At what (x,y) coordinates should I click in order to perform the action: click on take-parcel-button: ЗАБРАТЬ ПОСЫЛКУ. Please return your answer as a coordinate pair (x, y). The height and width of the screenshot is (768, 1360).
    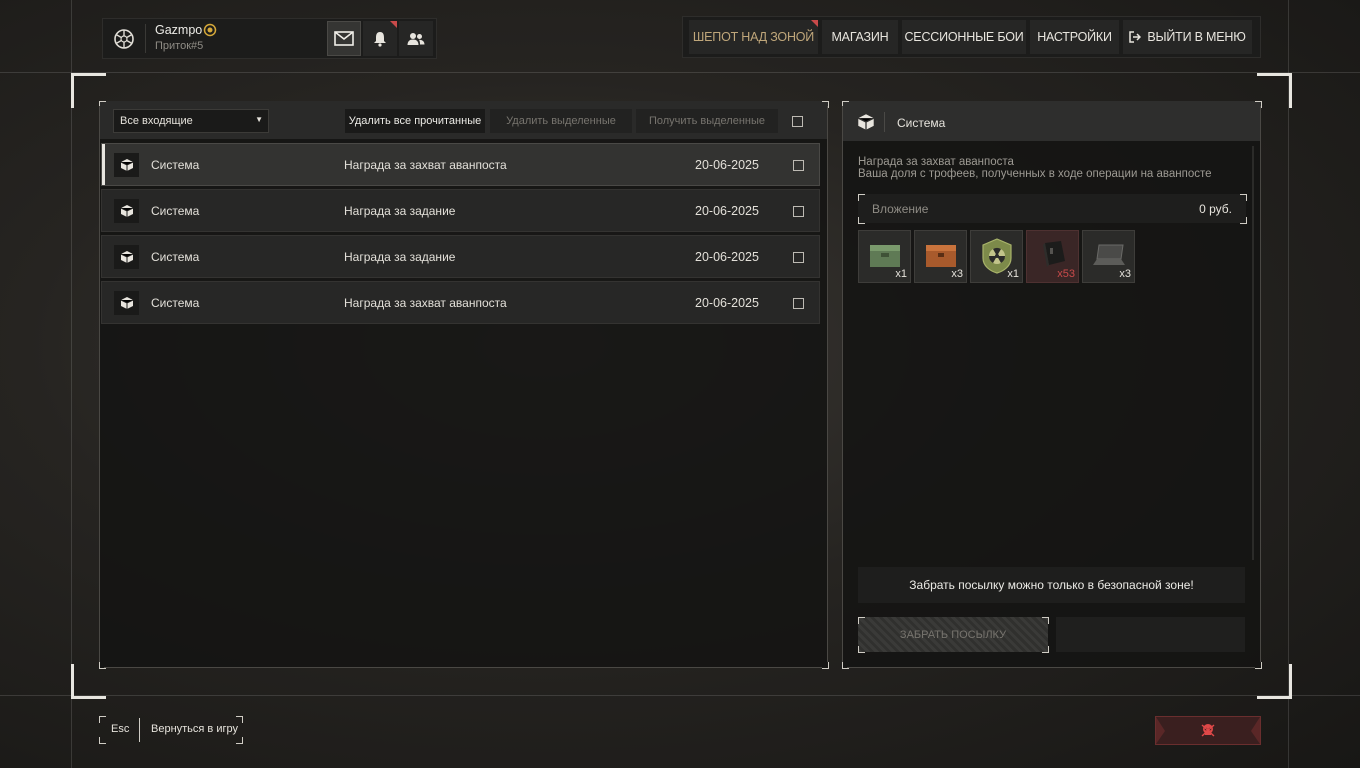
    Looking at the image, I should click on (953, 634).